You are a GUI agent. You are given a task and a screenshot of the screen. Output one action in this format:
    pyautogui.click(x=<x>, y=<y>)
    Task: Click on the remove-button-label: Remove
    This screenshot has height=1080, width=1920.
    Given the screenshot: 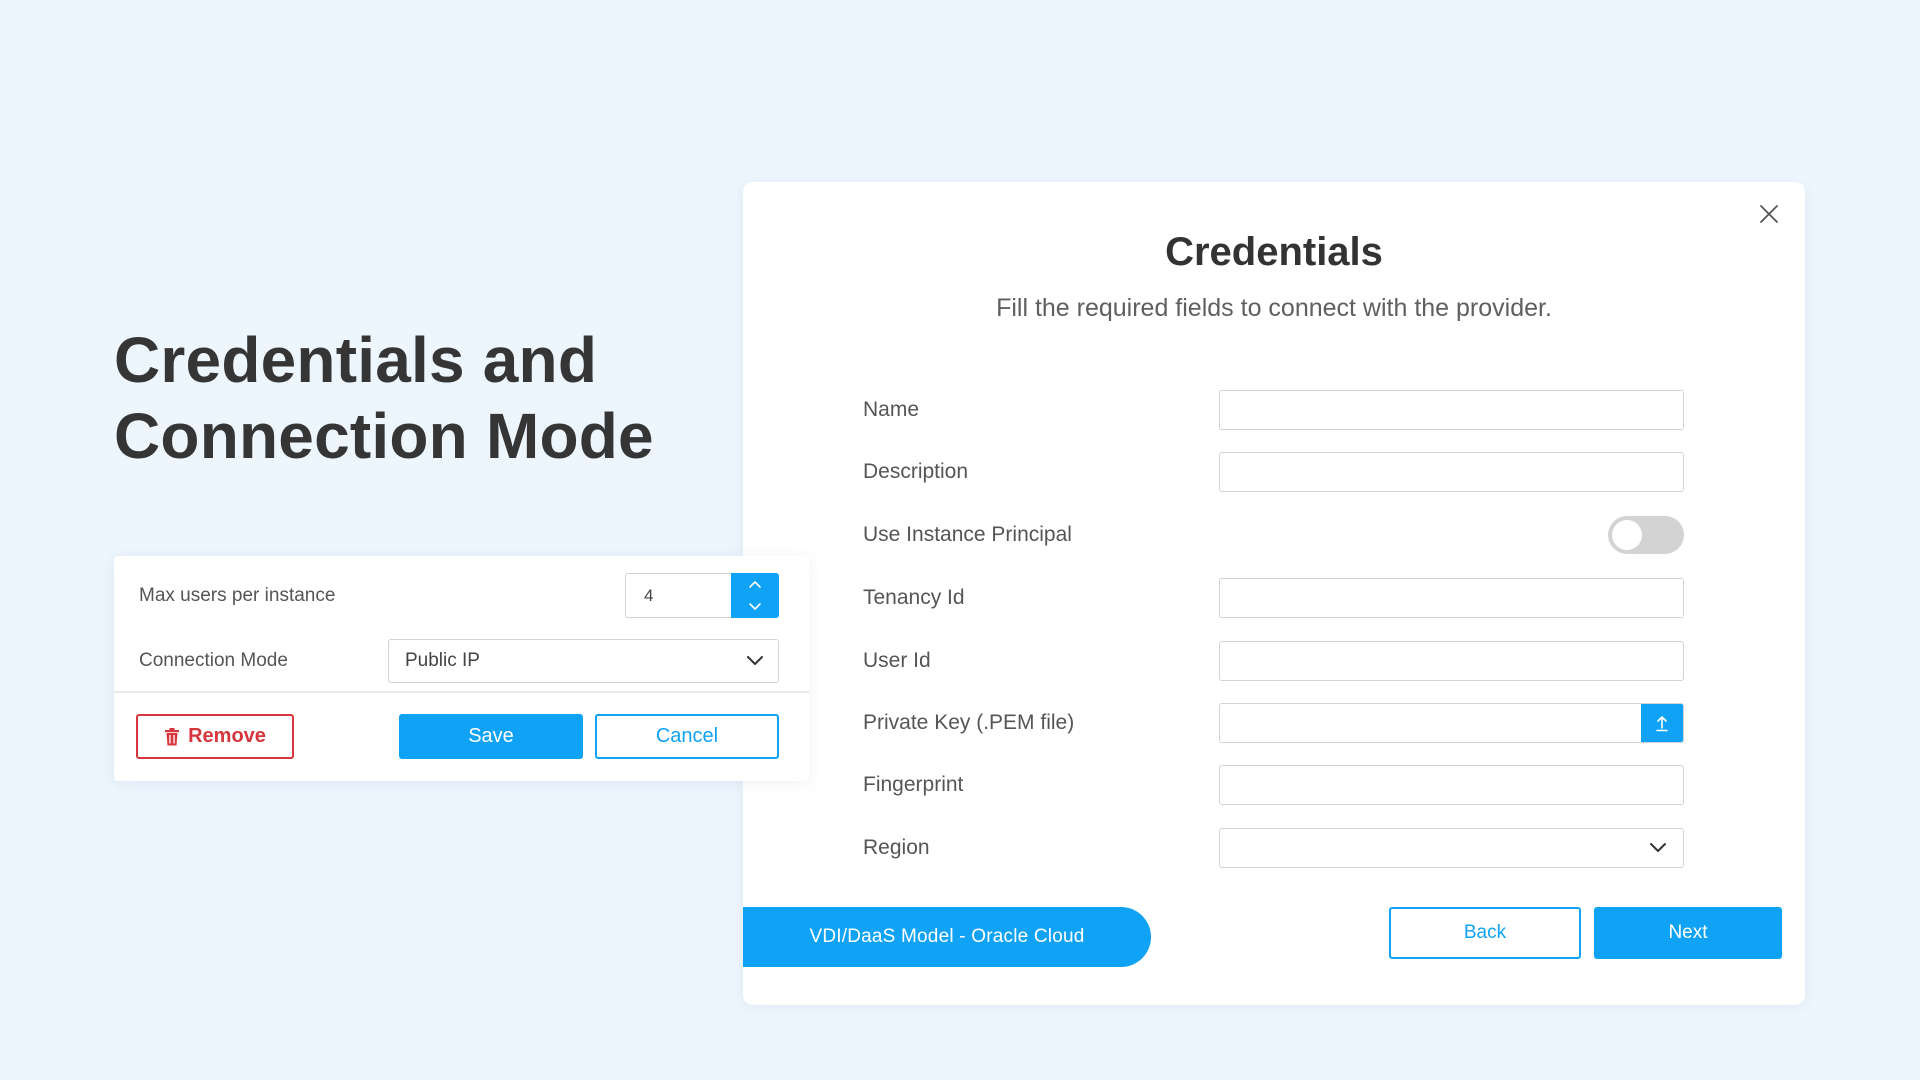 What is the action you would take?
    pyautogui.click(x=227, y=736)
    